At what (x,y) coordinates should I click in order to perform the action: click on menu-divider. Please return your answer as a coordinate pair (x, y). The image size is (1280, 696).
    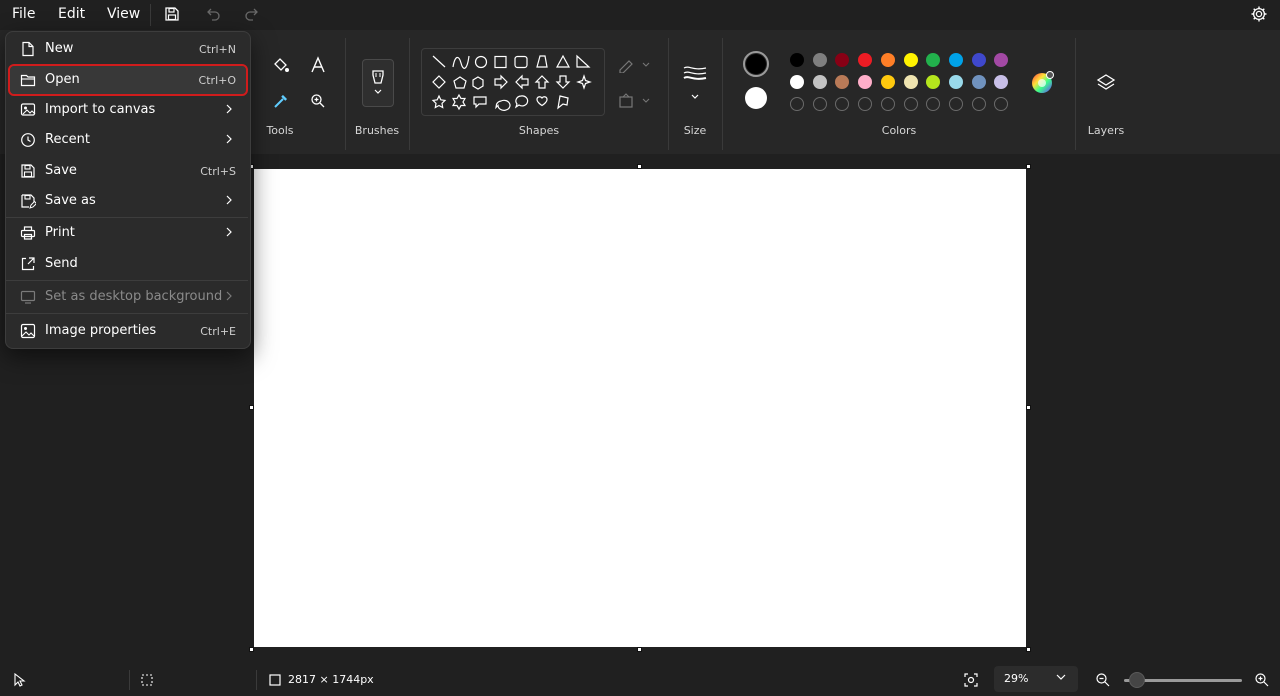
    Looking at the image, I should click on (127, 280).